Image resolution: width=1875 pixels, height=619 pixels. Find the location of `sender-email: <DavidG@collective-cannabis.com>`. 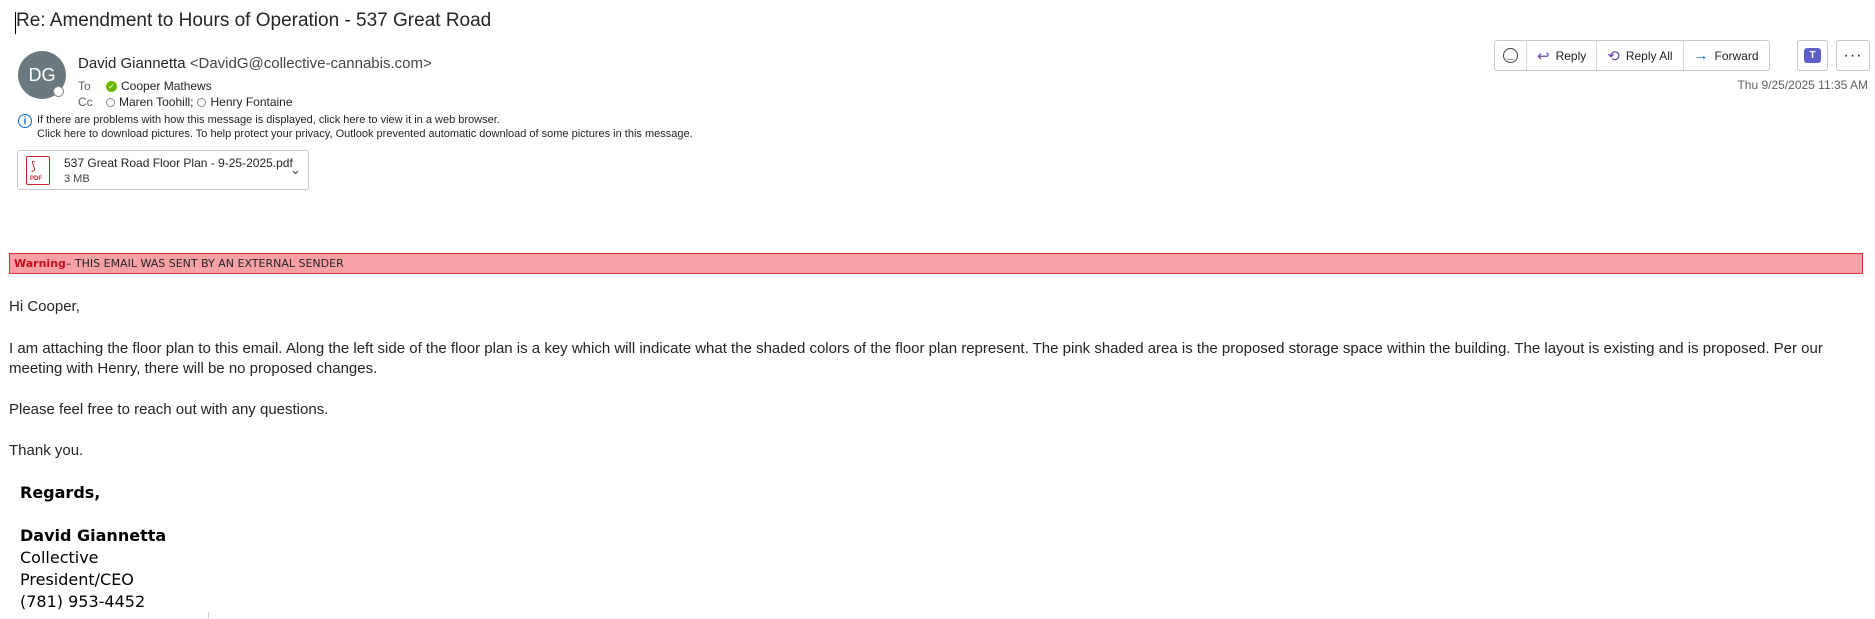

sender-email: <DavidG@collective-cannabis.com> is located at coordinates (311, 63).